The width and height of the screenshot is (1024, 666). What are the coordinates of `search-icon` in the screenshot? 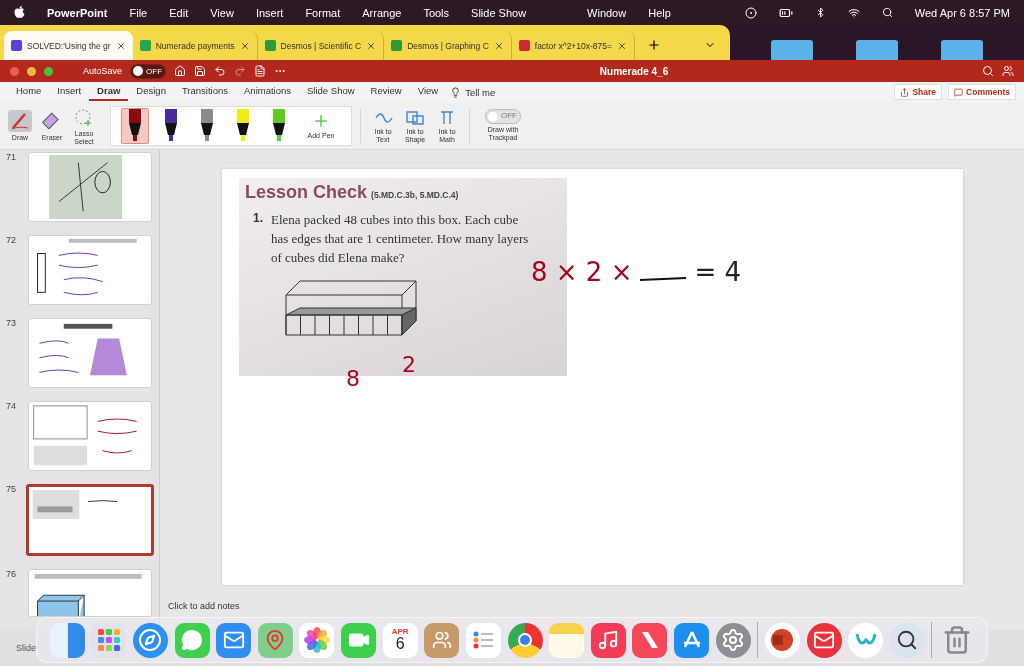 It's located at (887, 12).